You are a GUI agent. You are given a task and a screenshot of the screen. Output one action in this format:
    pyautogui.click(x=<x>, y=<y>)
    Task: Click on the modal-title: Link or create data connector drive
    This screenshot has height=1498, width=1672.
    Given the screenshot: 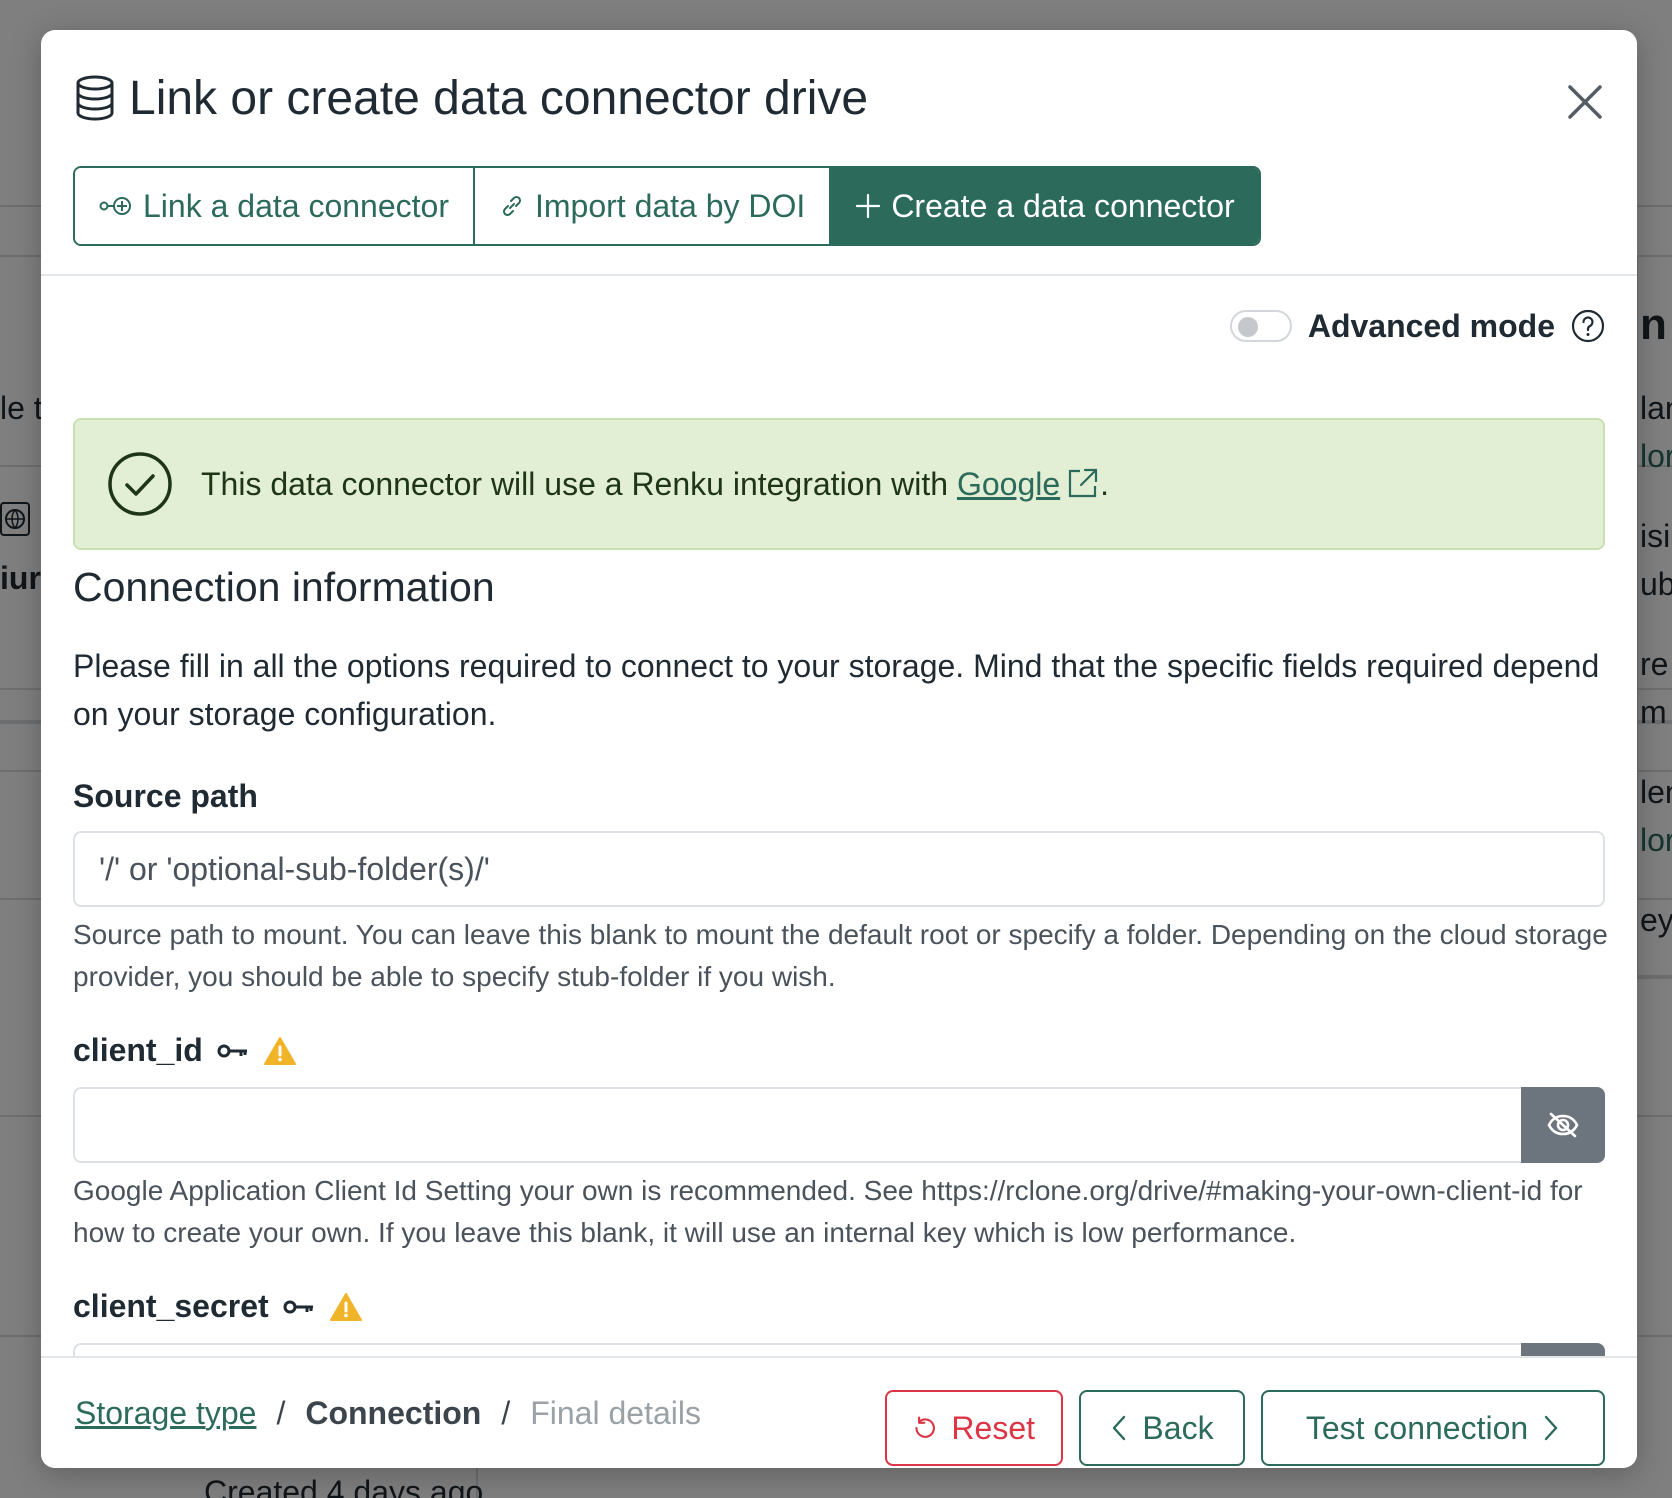 What is the action you would take?
    pyautogui.click(x=471, y=98)
    